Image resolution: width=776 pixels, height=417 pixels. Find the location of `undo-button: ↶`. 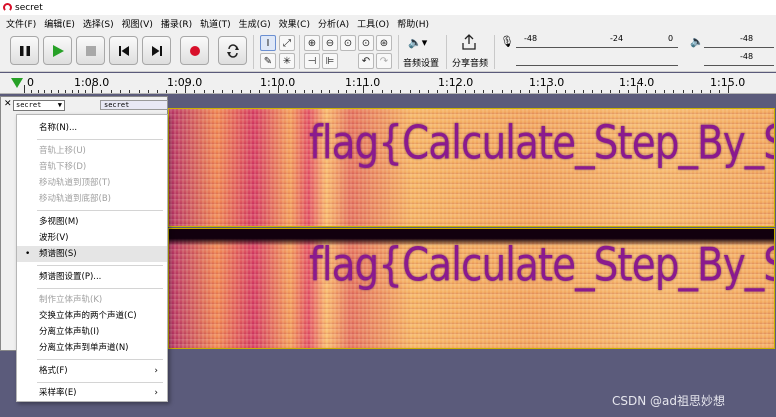

undo-button: ↶ is located at coordinates (366, 61).